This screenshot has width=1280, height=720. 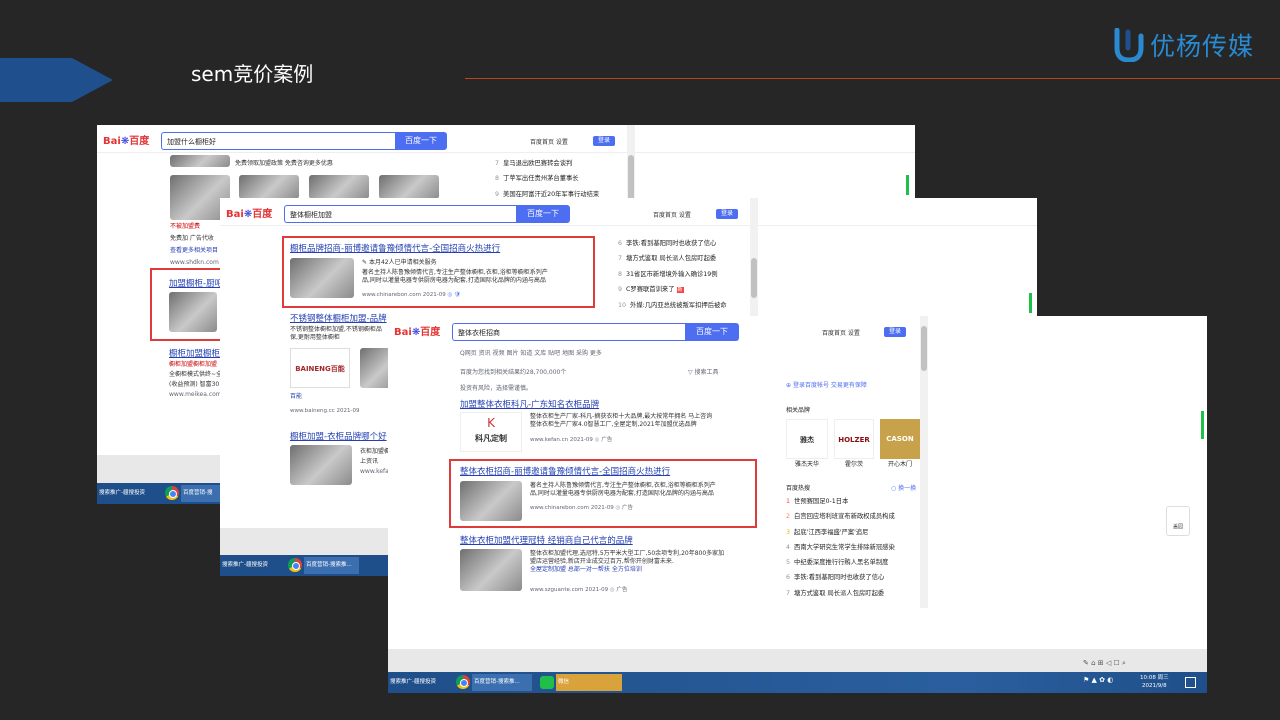 What do you see at coordinates (529, 404) in the screenshot?
I see `result-title-link: 加盟整体衣柜科凡-广东知名衣柜品牌` at bounding box center [529, 404].